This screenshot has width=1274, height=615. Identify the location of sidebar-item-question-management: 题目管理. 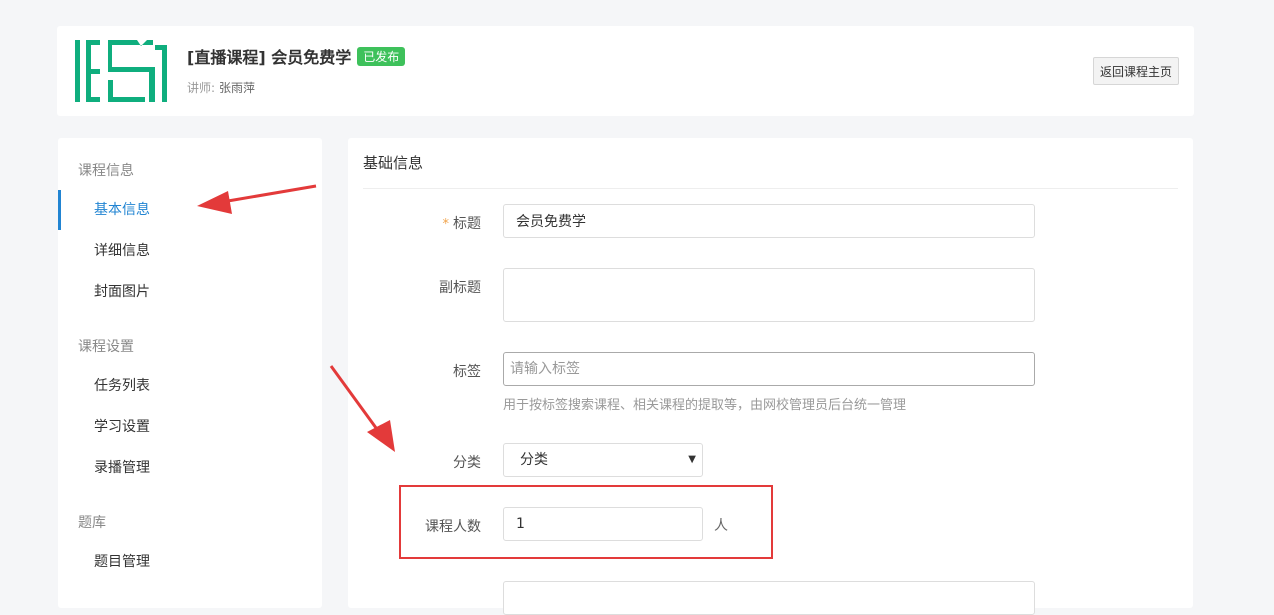
(190, 562).